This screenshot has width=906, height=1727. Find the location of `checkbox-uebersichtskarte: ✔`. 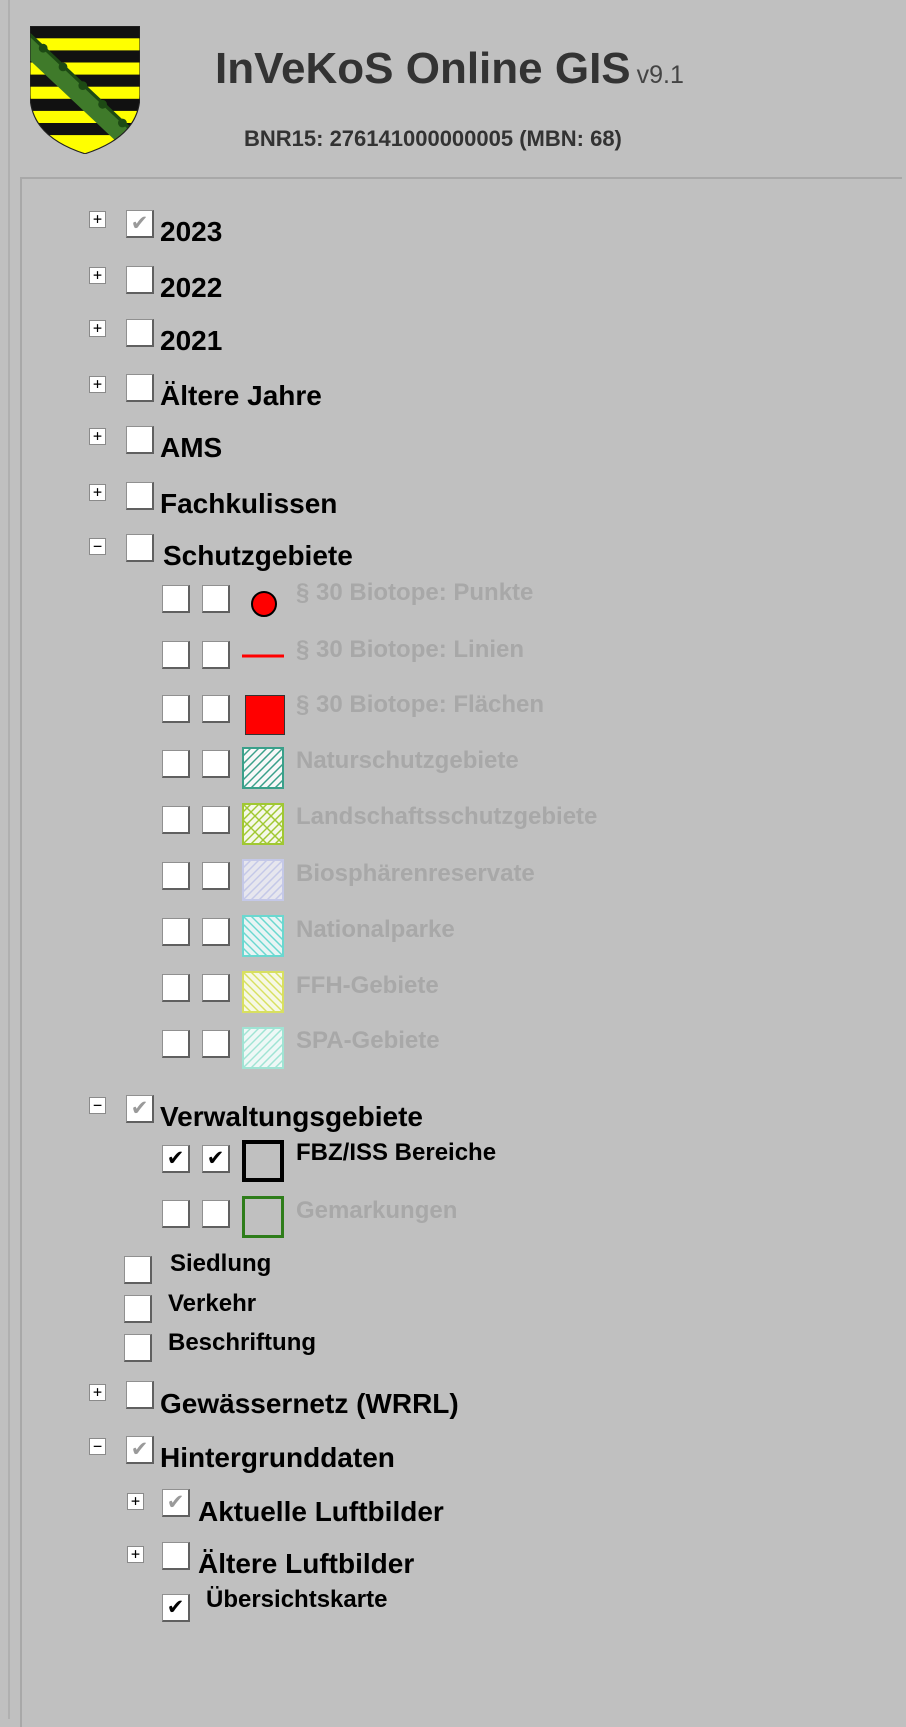

checkbox-uebersichtskarte: ✔ is located at coordinates (176, 1608).